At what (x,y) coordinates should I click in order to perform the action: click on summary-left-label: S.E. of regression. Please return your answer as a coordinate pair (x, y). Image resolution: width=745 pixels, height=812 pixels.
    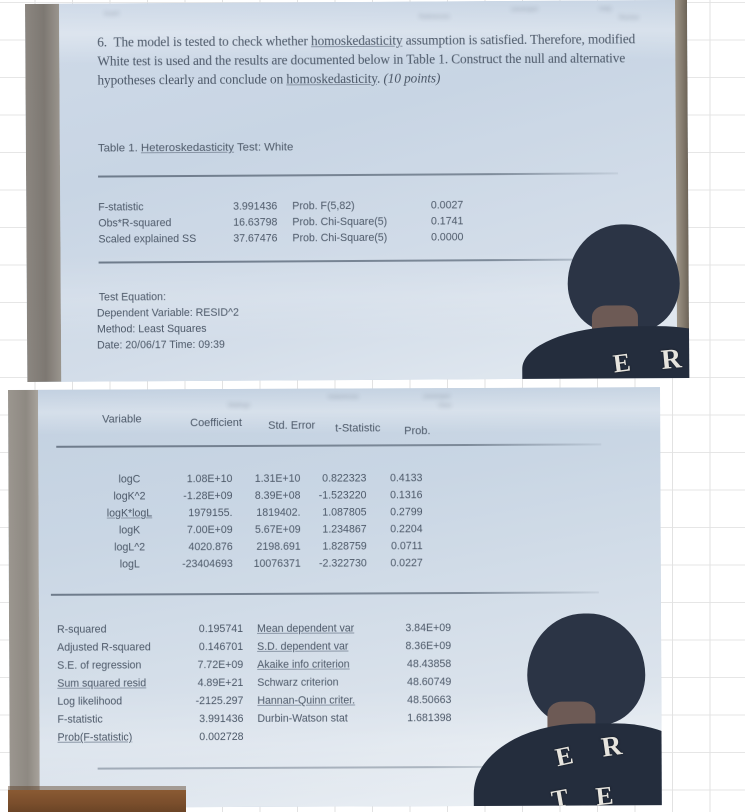
    Looking at the image, I should click on (99, 665).